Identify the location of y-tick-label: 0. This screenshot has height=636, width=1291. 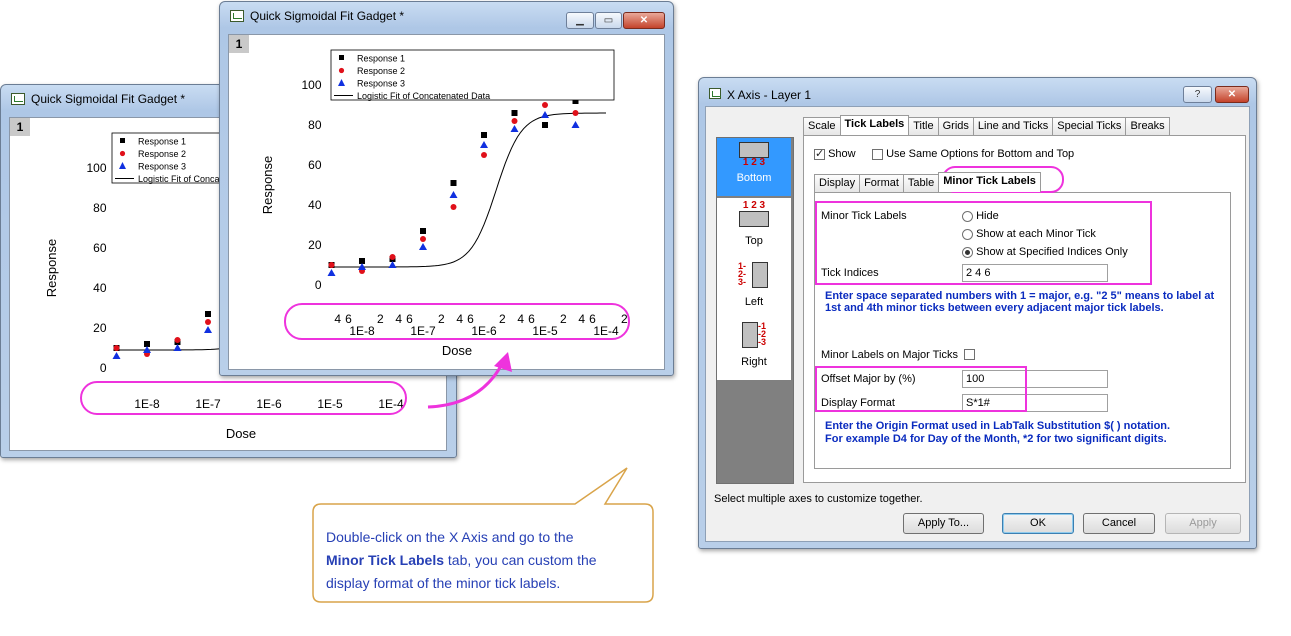
(103, 368).